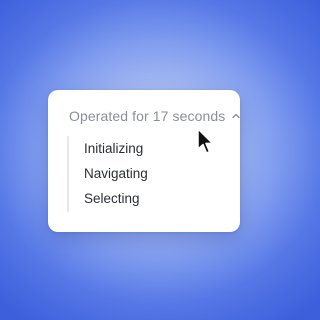  Describe the element at coordinates (236, 116) in the screenshot. I see `chevron-up-icon` at that location.